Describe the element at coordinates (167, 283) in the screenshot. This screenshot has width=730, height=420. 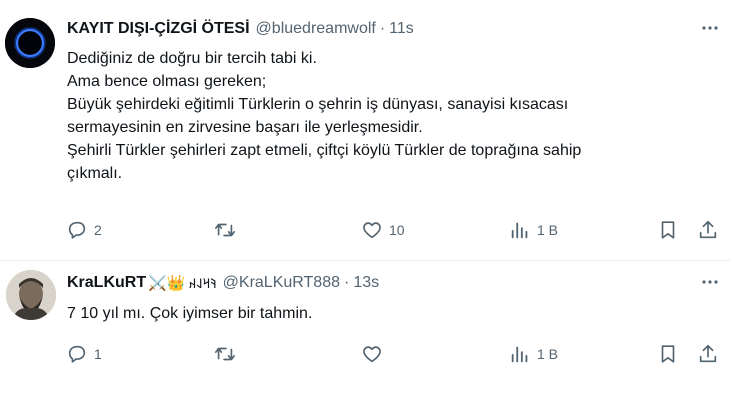
I see `name-emojis: ⚔️👑` at that location.